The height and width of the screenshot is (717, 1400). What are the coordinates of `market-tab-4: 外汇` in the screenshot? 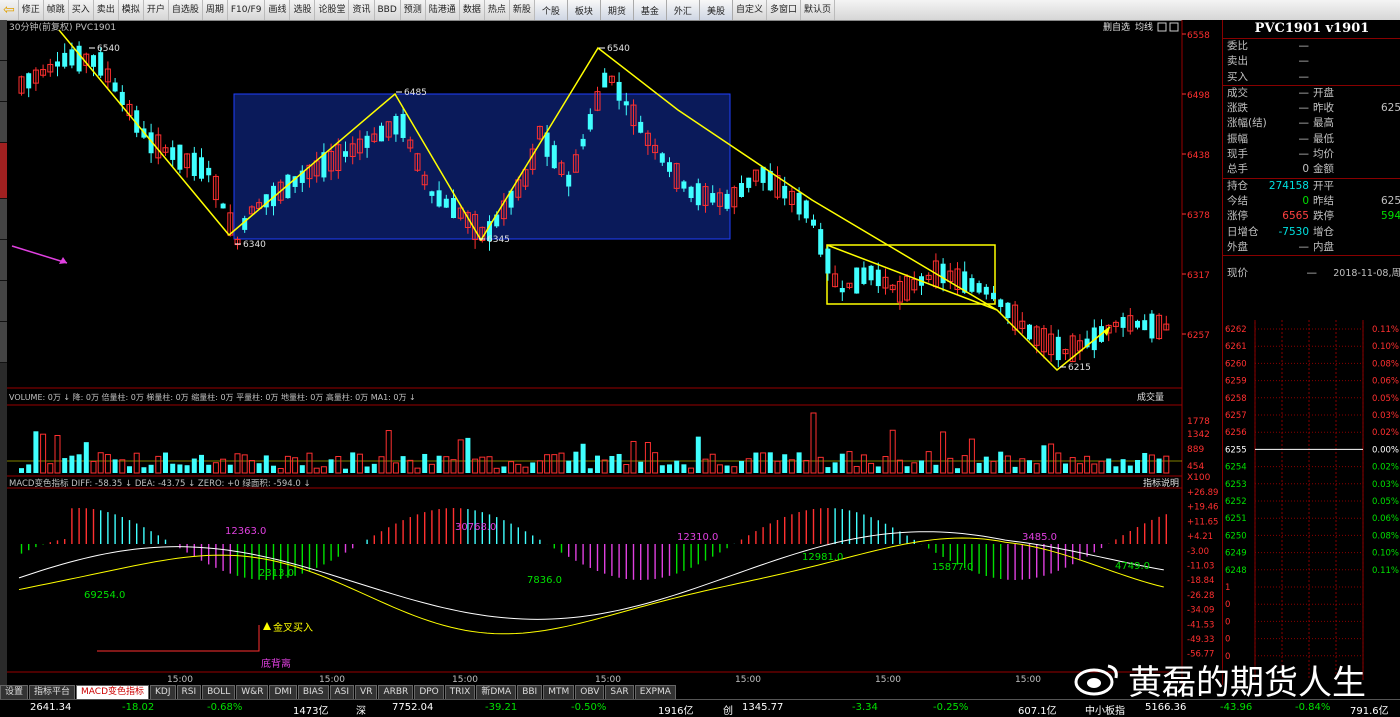 It's located at (683, 10).